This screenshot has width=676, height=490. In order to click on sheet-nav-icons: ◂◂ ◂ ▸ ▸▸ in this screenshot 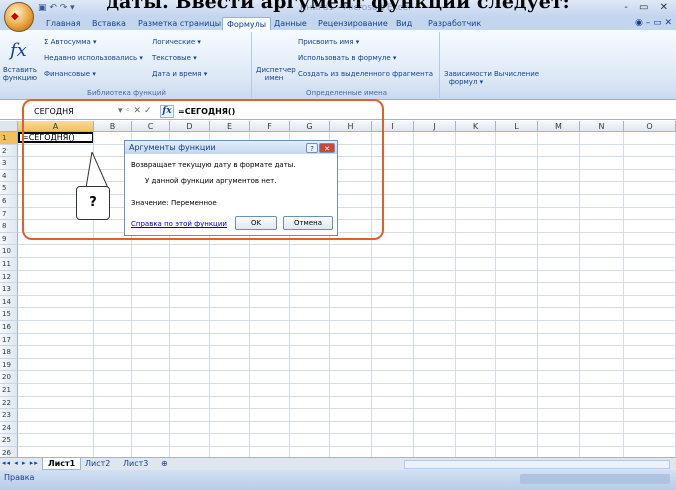, I will do `click(20, 463)`.